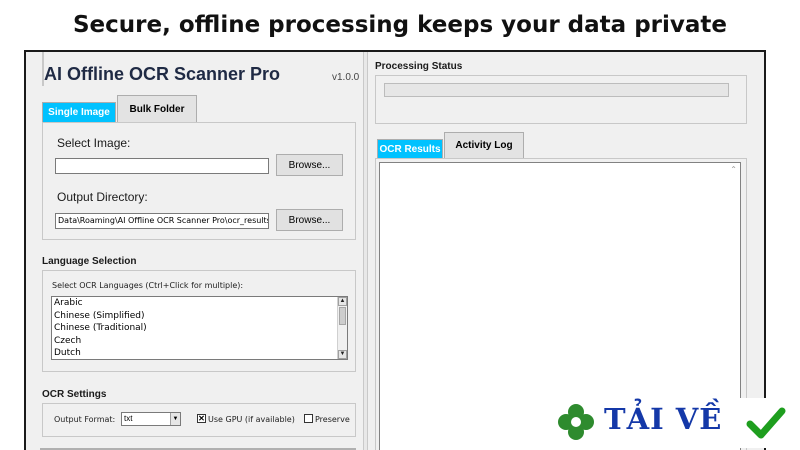 The height and width of the screenshot is (450, 800). Describe the element at coordinates (162, 166) in the screenshot. I see `select-image-input` at that location.